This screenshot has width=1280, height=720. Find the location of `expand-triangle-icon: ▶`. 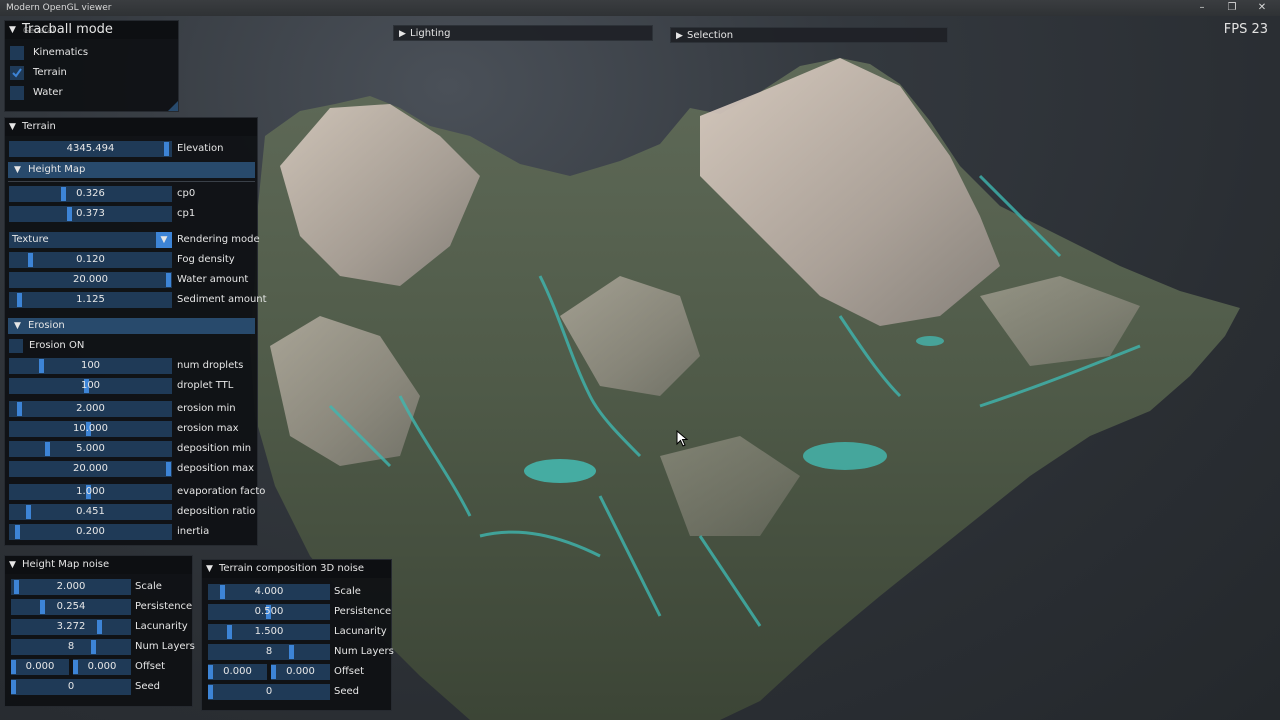

expand-triangle-icon: ▶ is located at coordinates (402, 34).